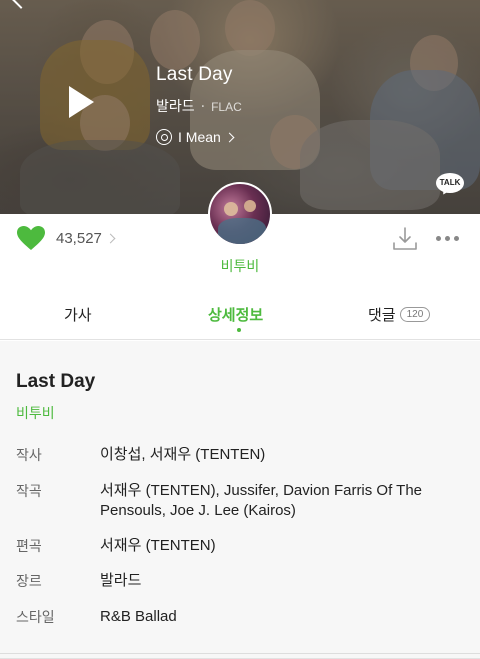 The height and width of the screenshot is (659, 480). I want to click on tab-comments: 댓글 120, so click(399, 314).